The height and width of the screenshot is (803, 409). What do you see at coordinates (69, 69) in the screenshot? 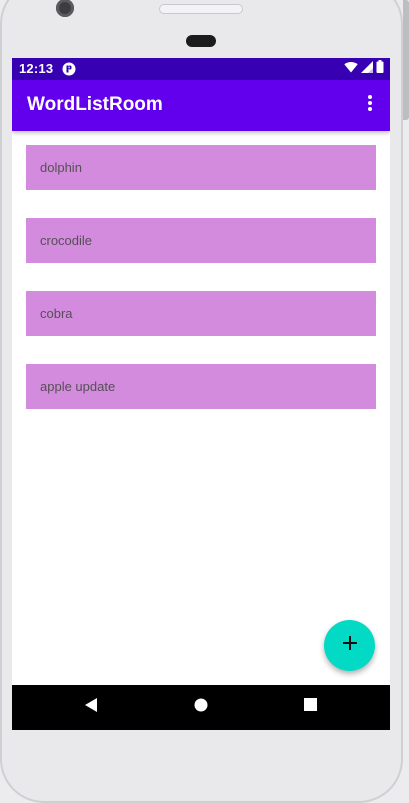
I see `app-notification-icon` at bounding box center [69, 69].